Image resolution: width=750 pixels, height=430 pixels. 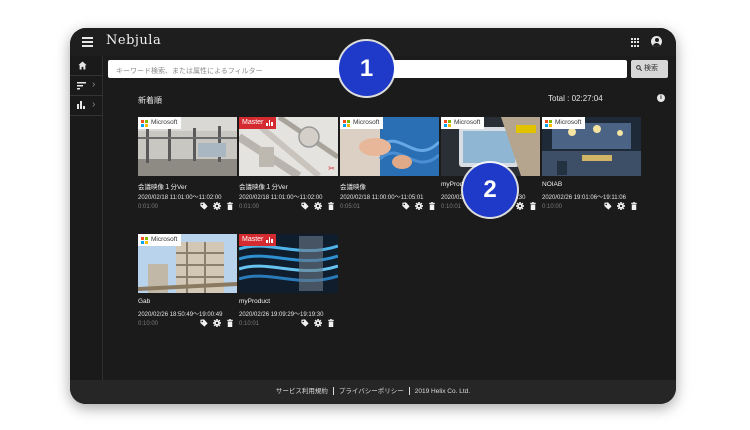 I want to click on sidebar-item-home, so click(x=86, y=66).